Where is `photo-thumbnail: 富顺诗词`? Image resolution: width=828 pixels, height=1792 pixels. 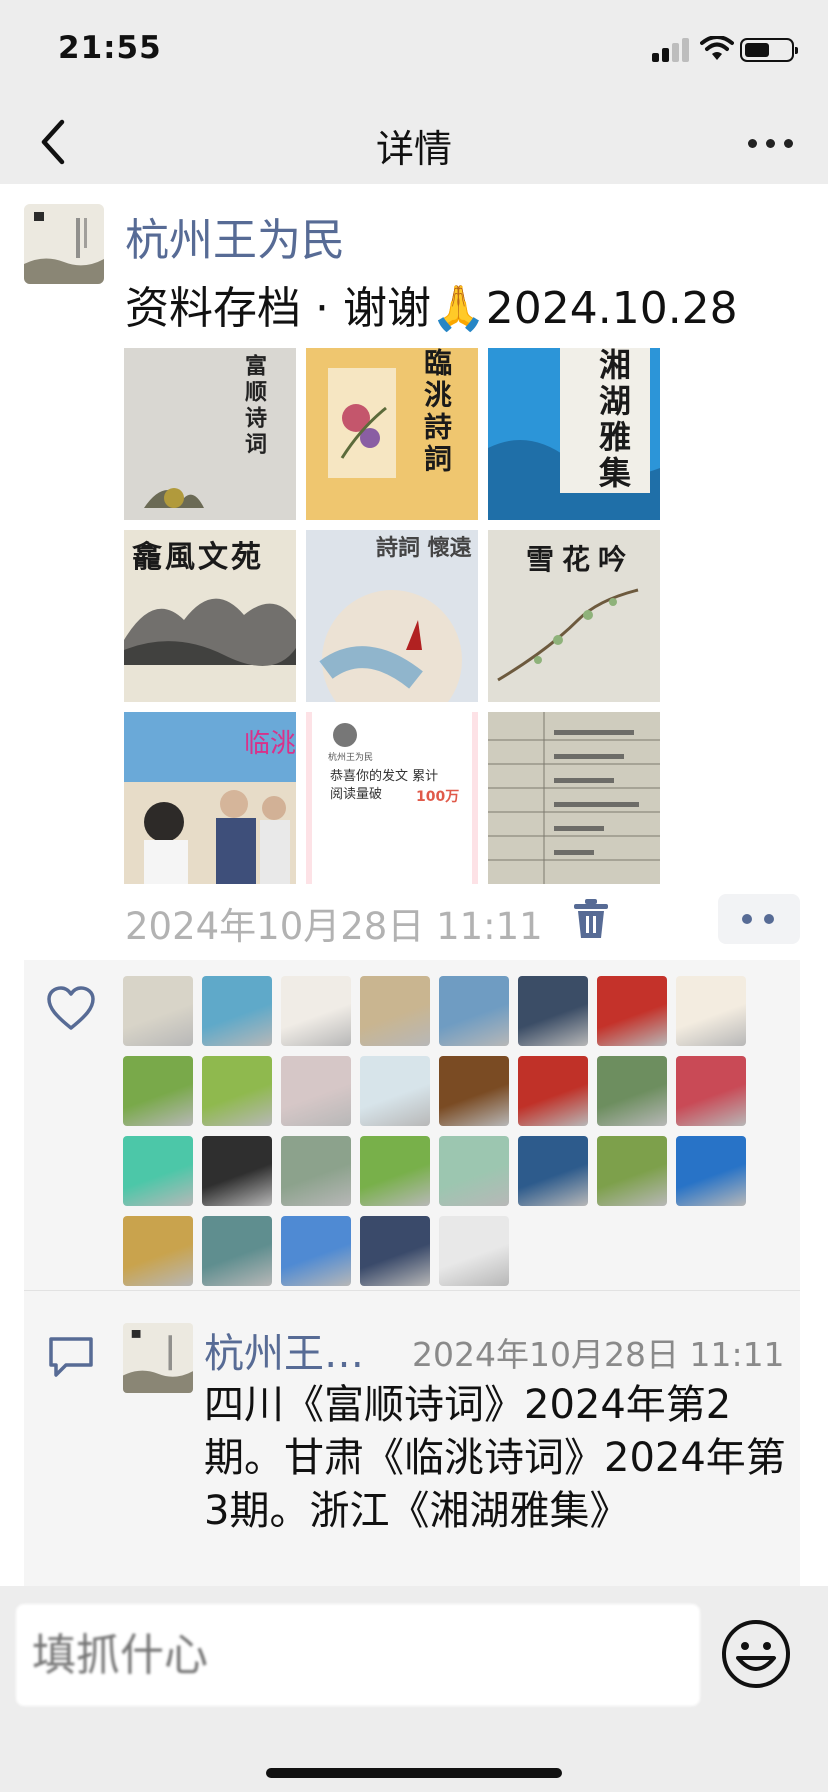 photo-thumbnail: 富顺诗词 is located at coordinates (210, 434).